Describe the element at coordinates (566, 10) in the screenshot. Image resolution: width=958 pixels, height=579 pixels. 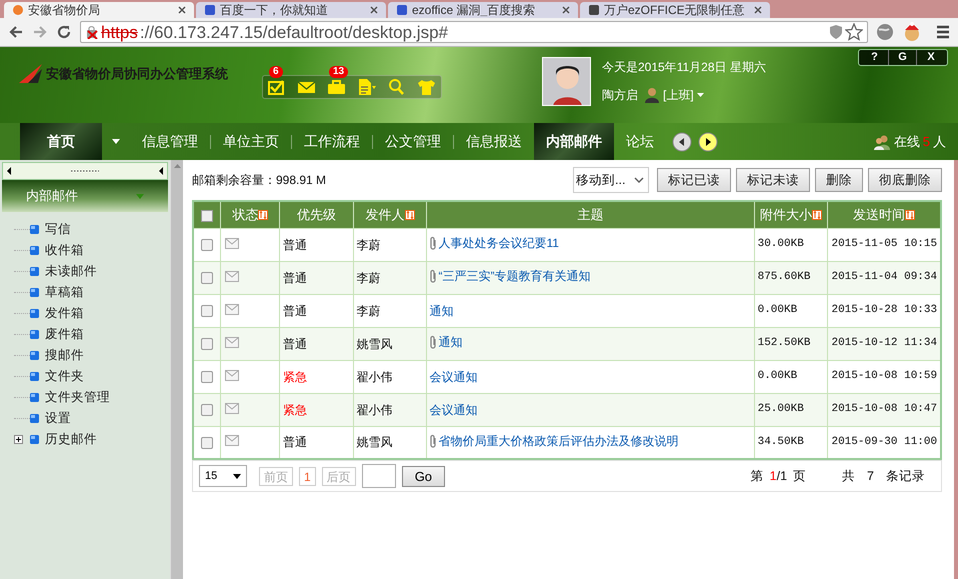
I see `close-icon` at that location.